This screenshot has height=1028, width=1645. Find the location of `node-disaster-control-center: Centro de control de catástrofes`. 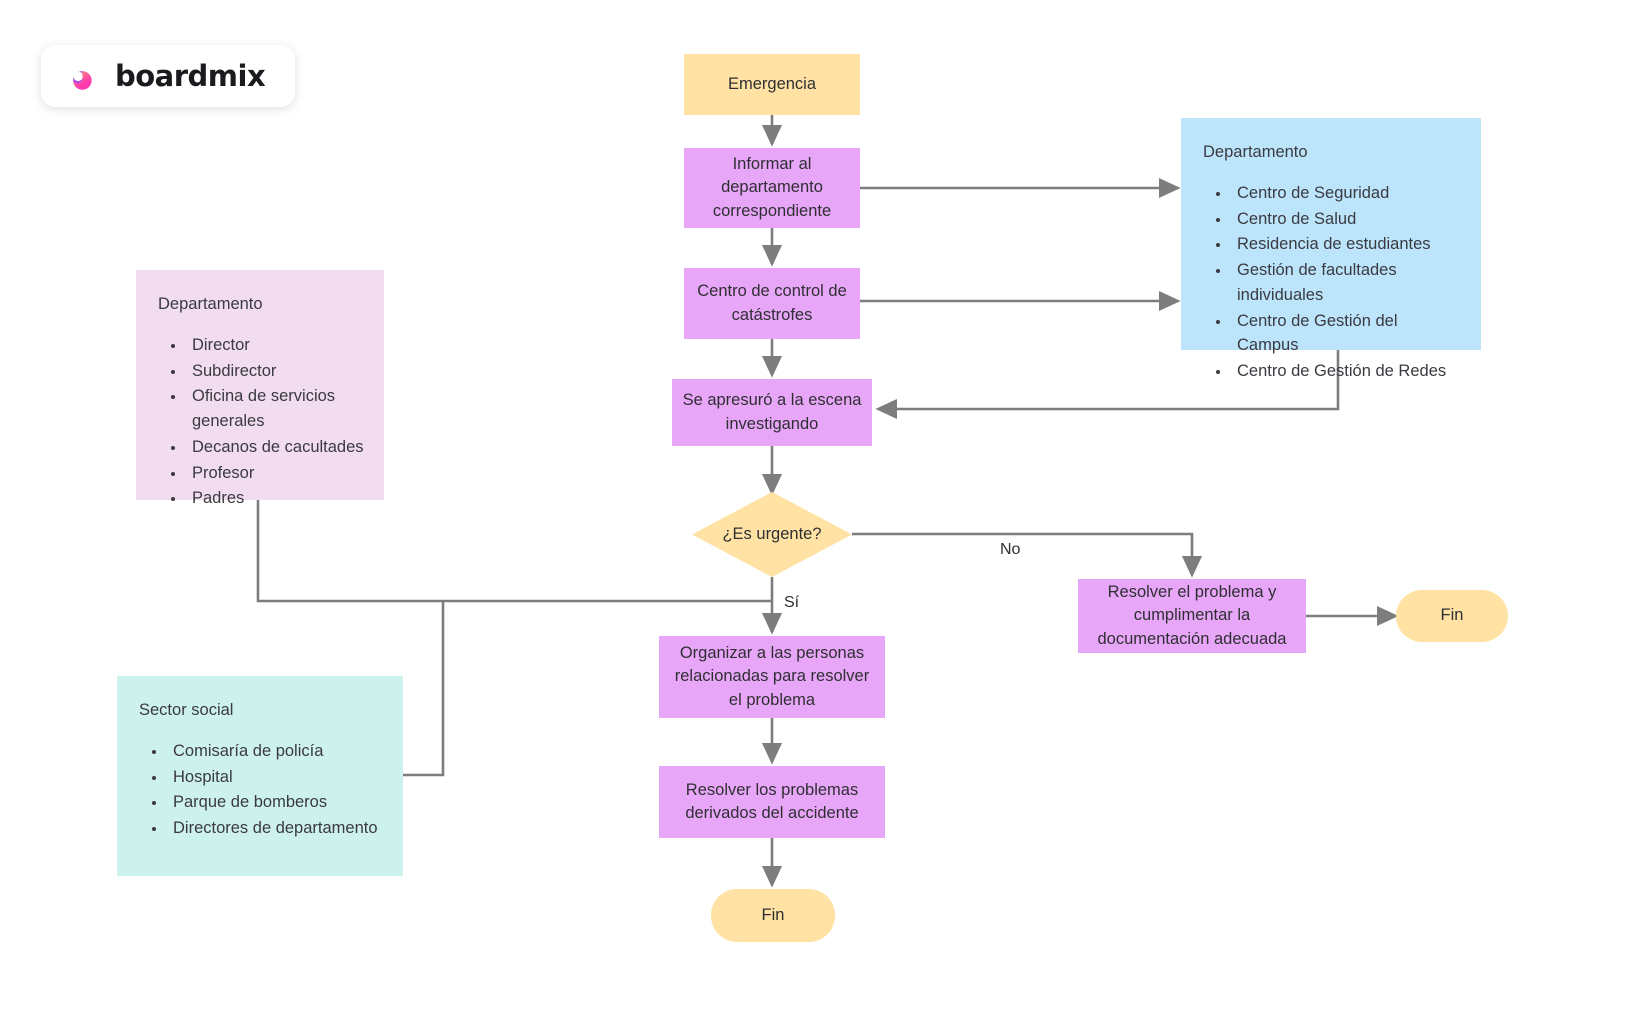

node-disaster-control-center: Centro de control de catástrofes is located at coordinates (772, 303).